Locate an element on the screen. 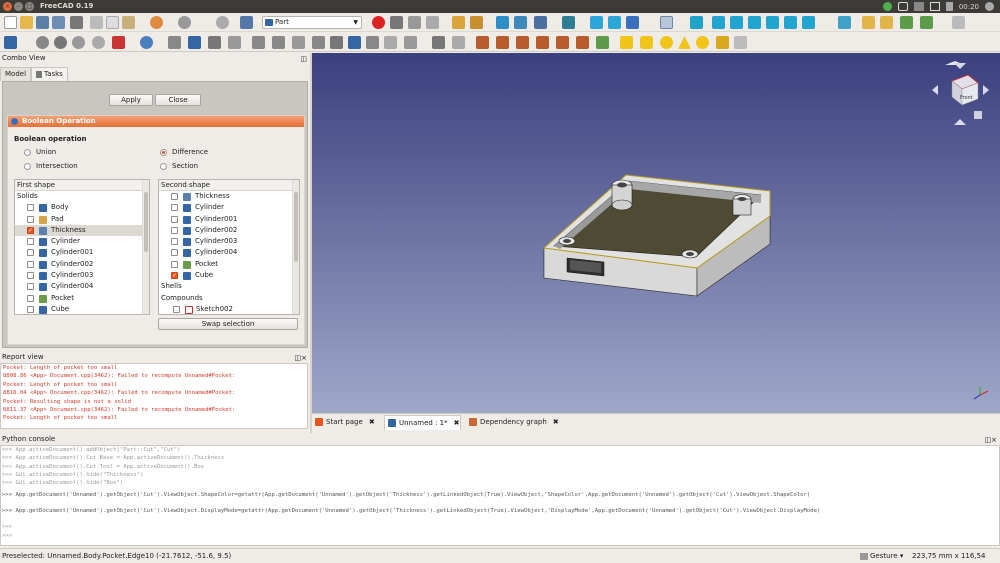 This screenshot has height=563, width=1000. section-icon is located at coordinates (258, 42).